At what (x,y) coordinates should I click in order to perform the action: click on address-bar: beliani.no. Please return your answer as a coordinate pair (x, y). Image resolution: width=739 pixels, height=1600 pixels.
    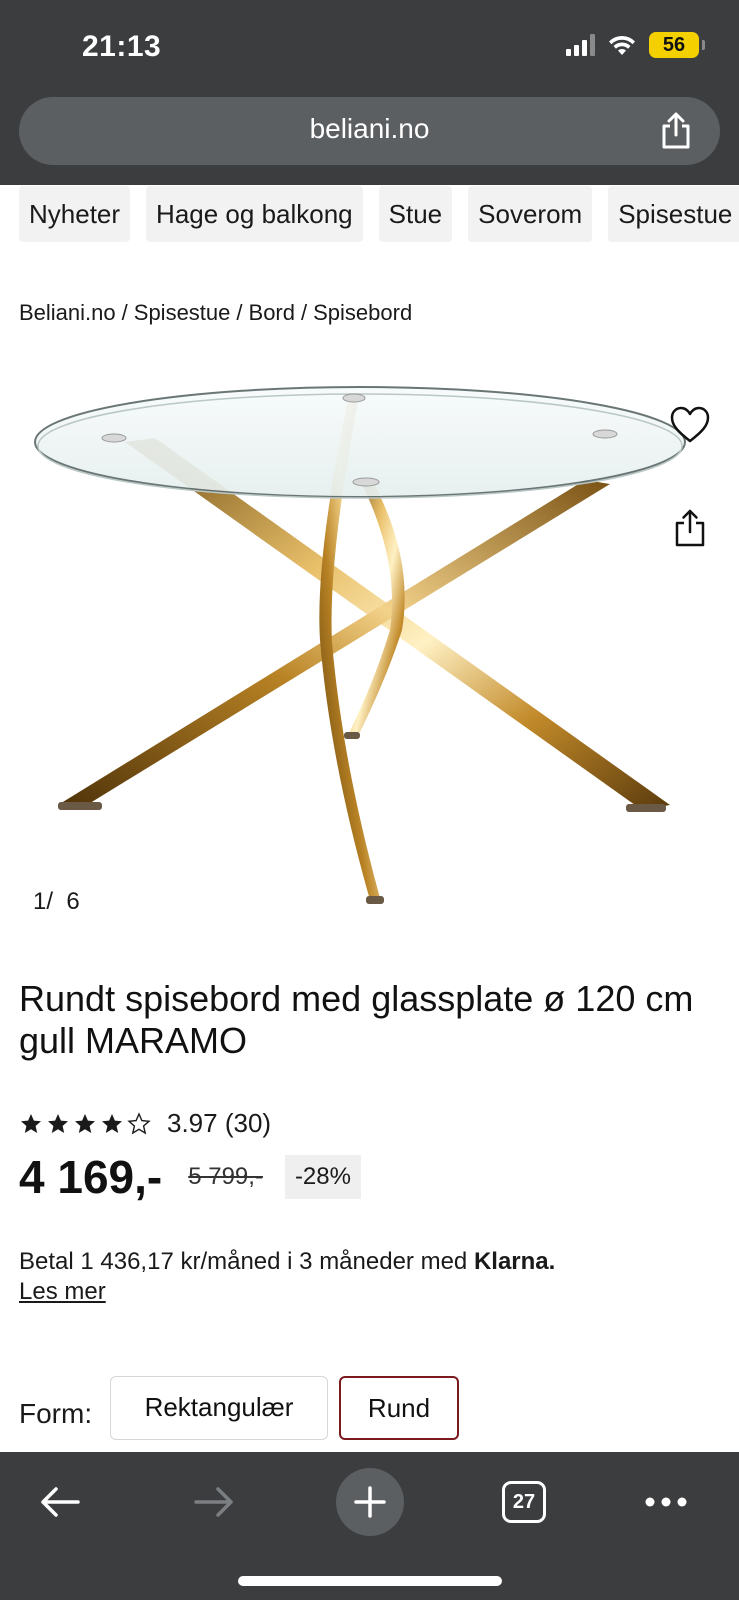
    Looking at the image, I should click on (369, 131).